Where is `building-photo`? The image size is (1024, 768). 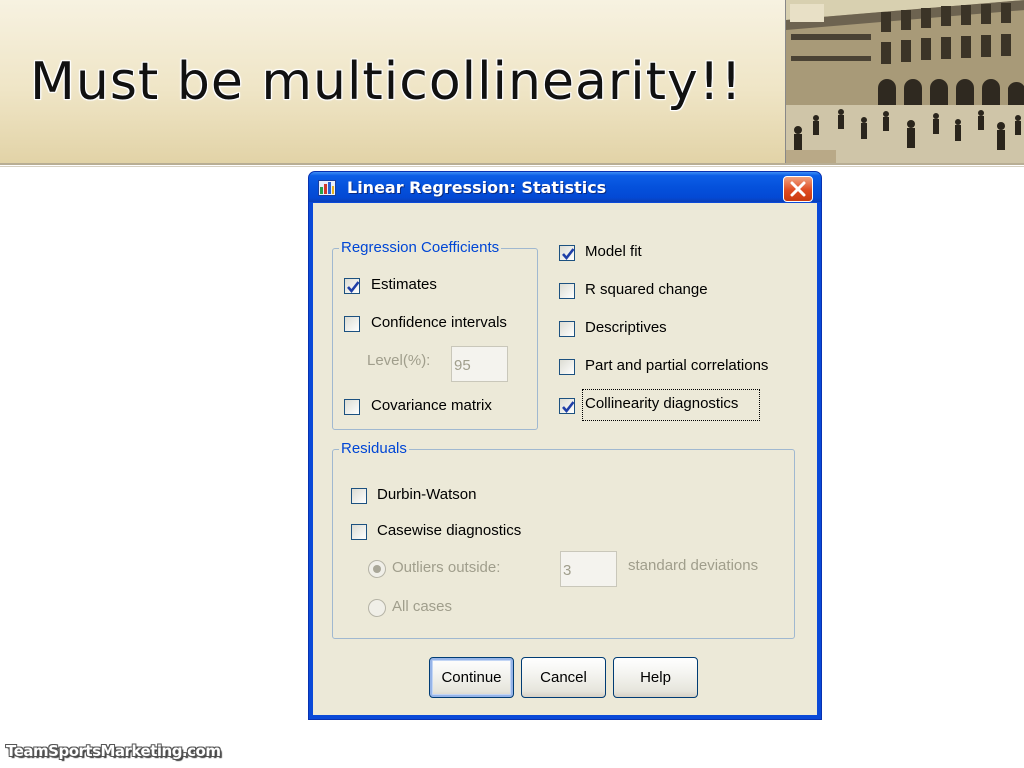
building-photo is located at coordinates (904, 81).